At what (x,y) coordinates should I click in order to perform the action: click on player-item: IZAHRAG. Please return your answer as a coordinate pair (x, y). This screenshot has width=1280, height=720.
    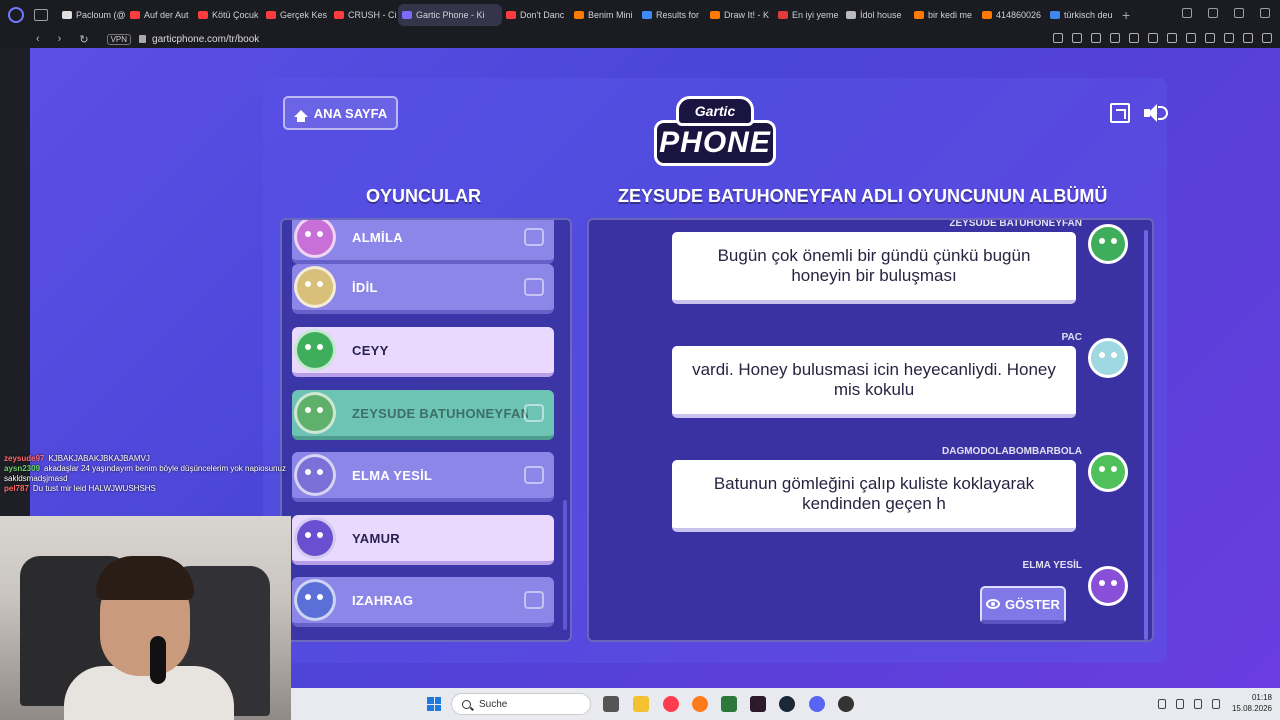
    Looking at the image, I should click on (423, 602).